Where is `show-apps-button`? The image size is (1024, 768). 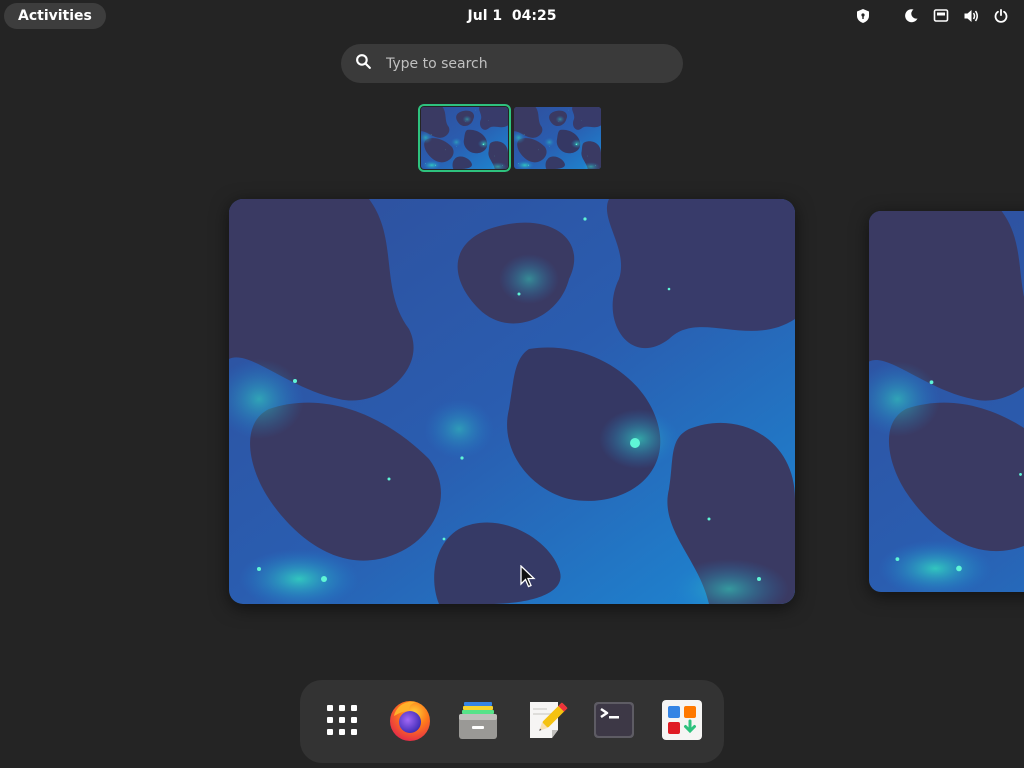
show-apps-button is located at coordinates (342, 722).